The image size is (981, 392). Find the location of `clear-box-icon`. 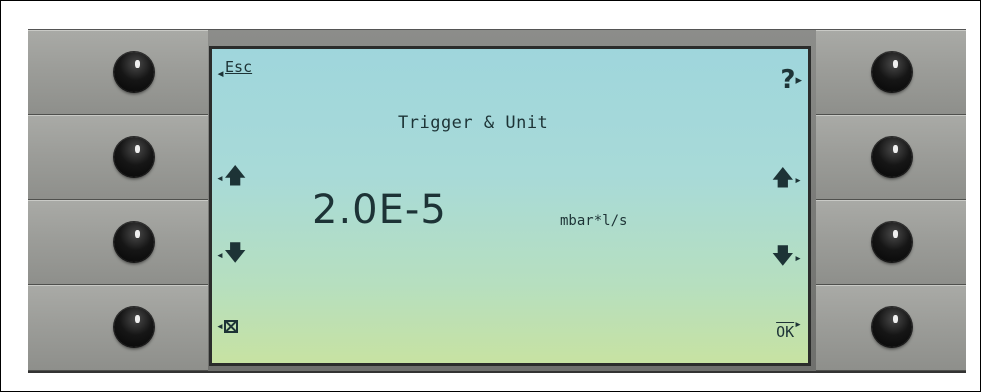

clear-box-icon is located at coordinates (230, 326).